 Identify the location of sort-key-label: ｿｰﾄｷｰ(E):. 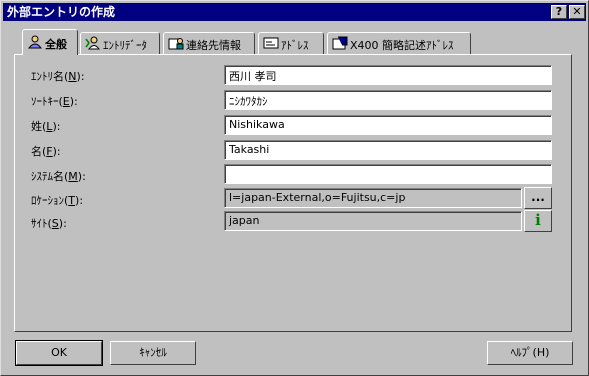
(54, 101).